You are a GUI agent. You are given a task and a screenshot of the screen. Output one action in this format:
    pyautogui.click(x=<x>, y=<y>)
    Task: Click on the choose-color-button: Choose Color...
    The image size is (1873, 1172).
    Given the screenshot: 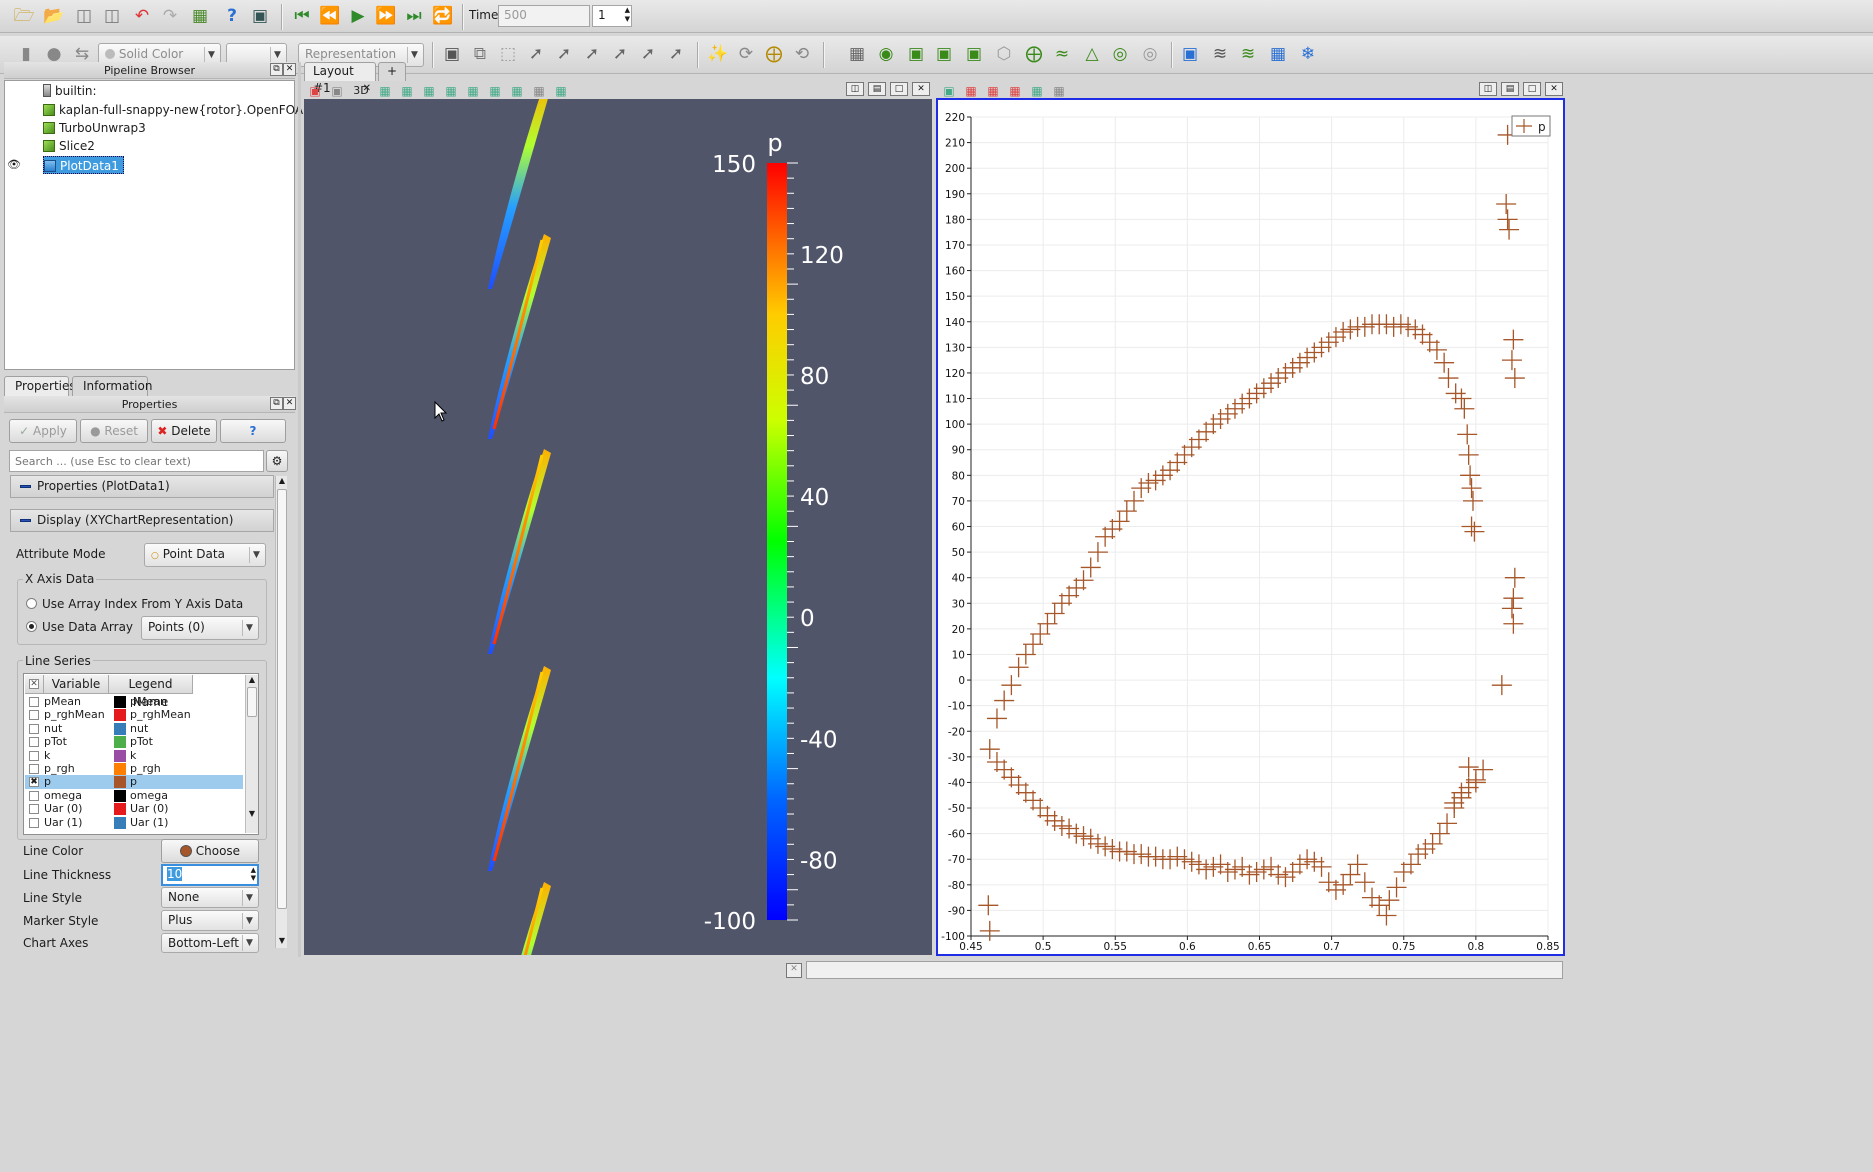 What is the action you would take?
    pyautogui.click(x=210, y=859)
    